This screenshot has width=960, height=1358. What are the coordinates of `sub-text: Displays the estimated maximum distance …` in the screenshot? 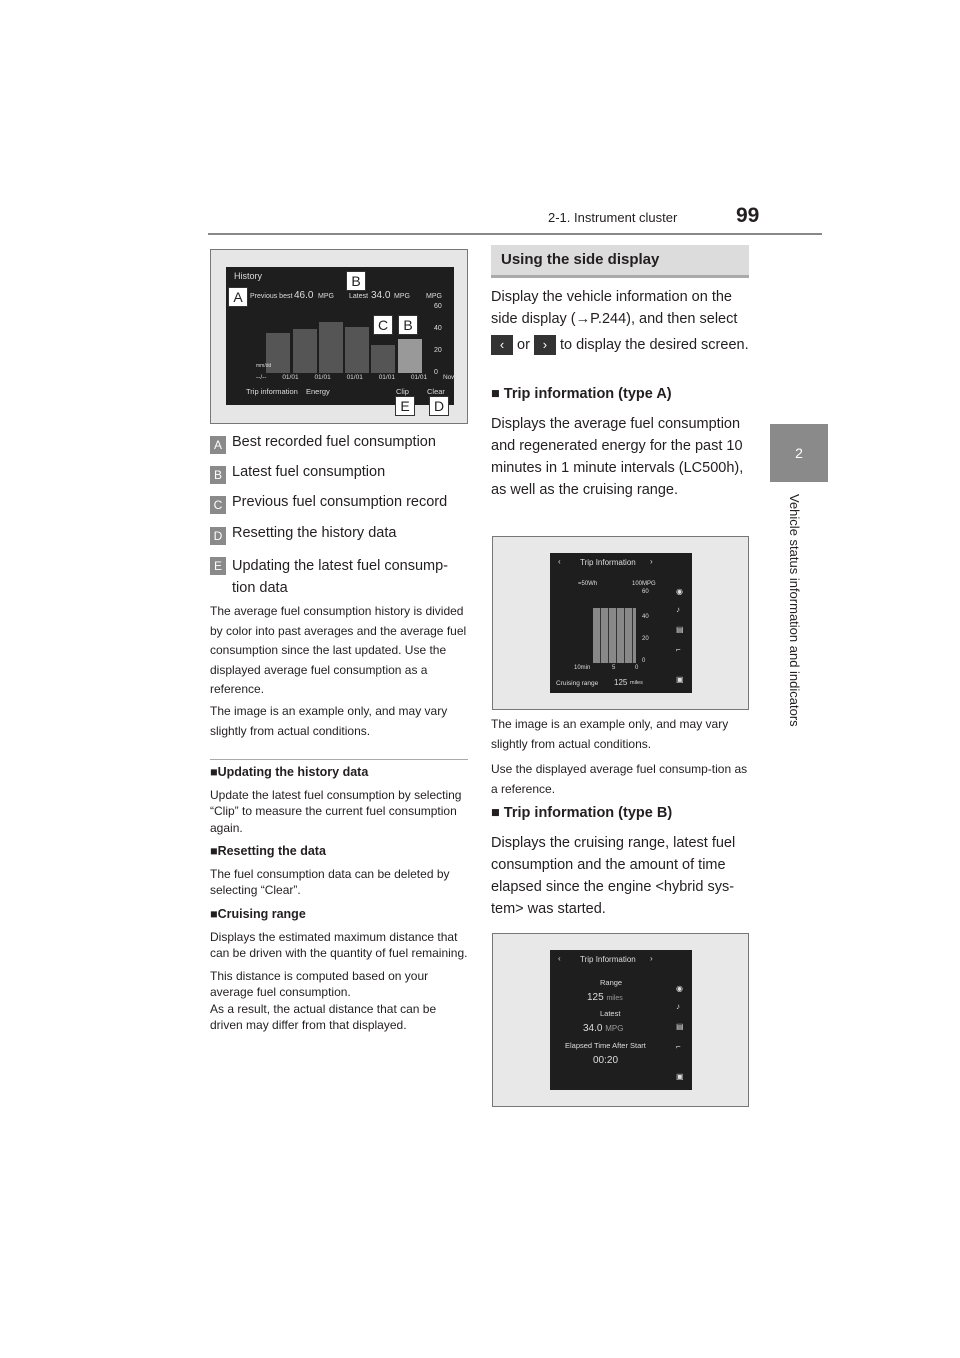 It's located at (339, 945).